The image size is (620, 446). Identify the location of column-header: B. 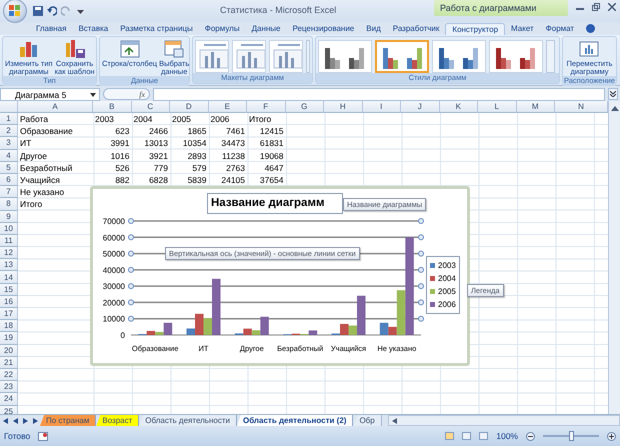
(112, 107).